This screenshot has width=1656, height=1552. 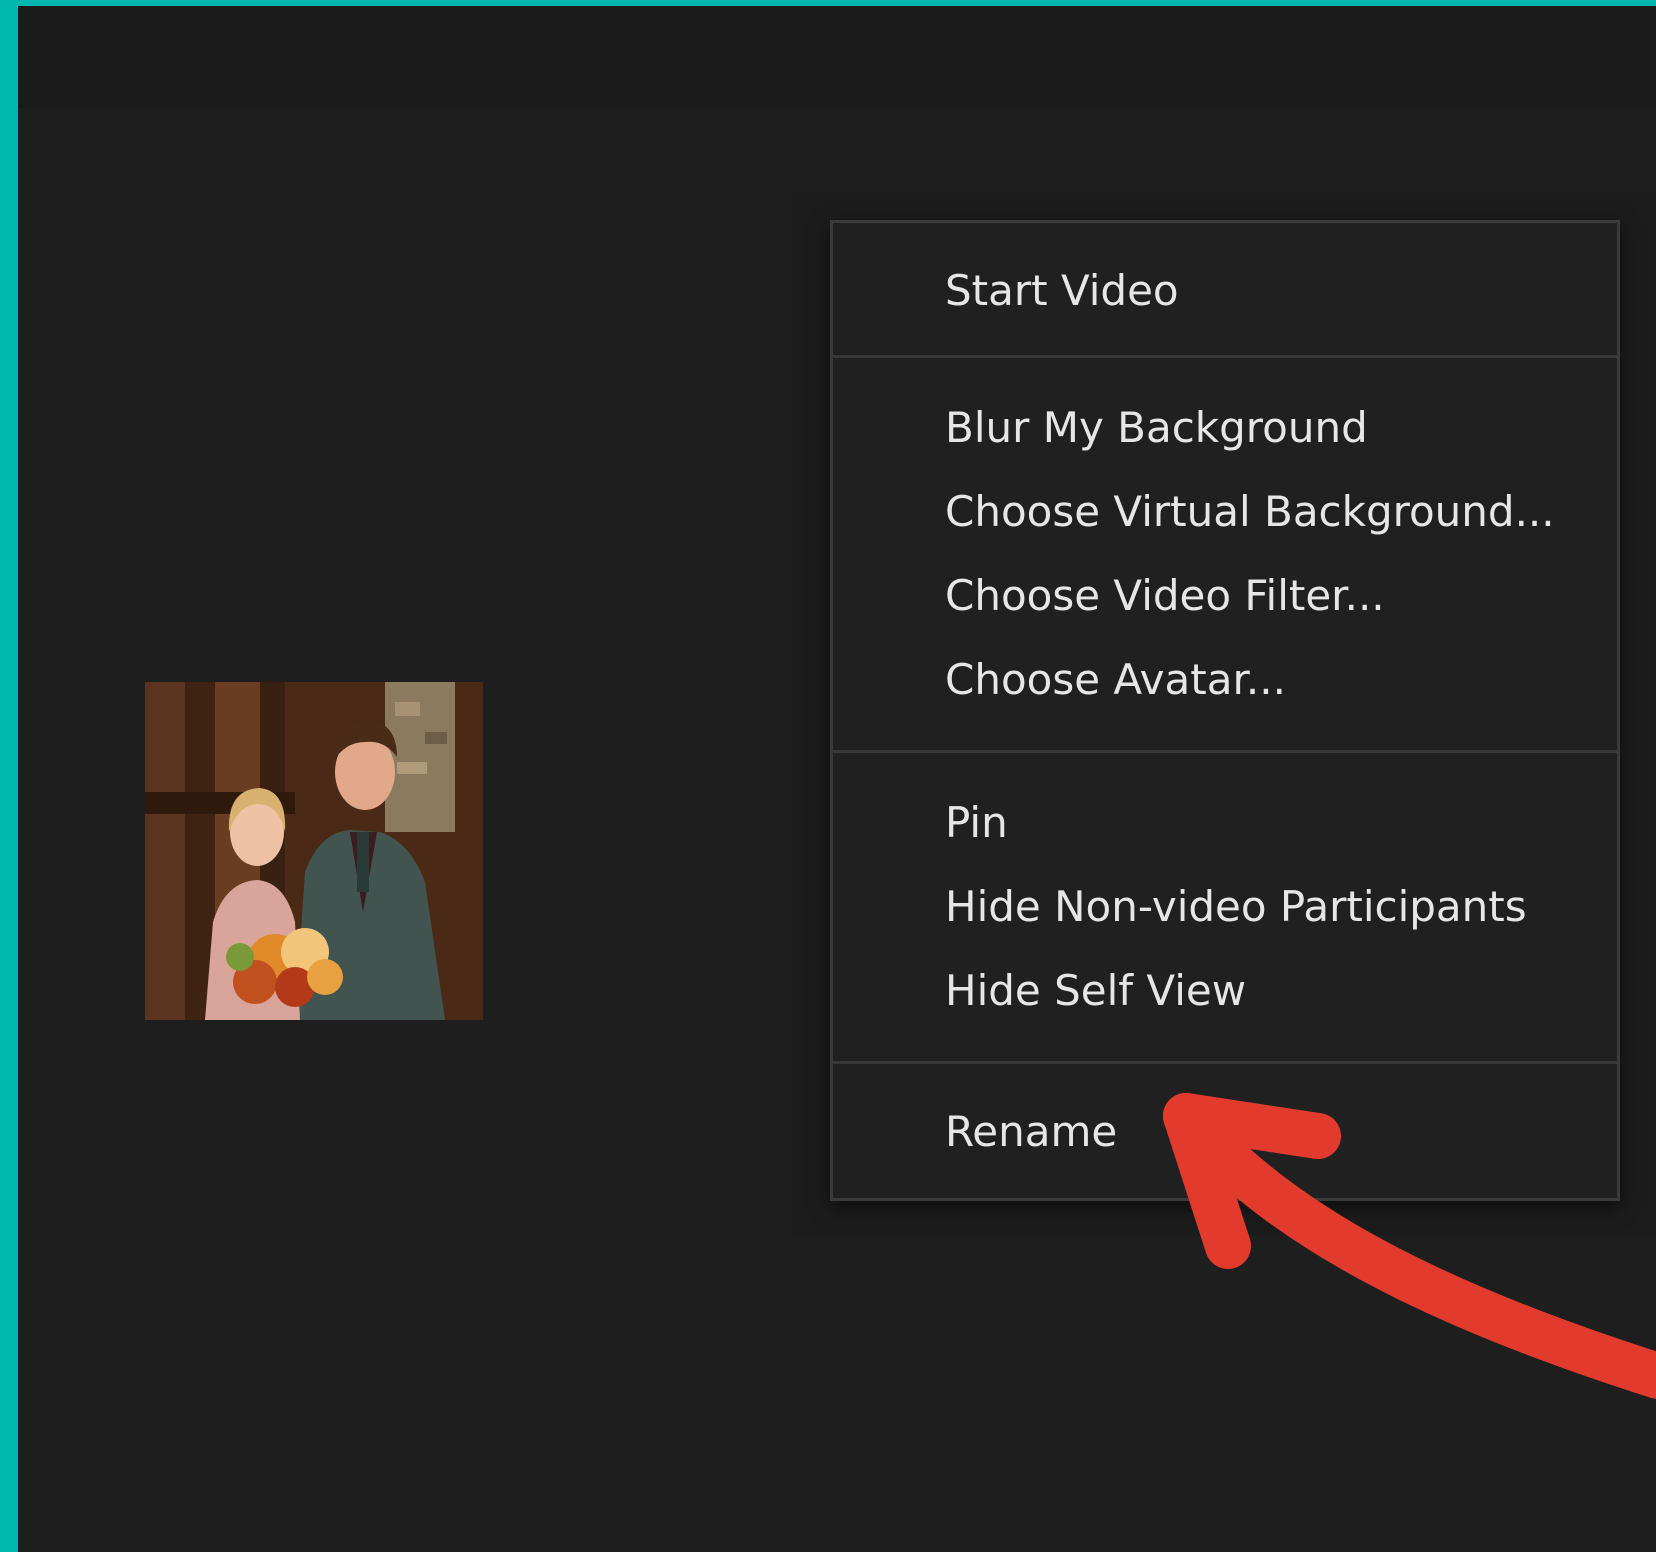 What do you see at coordinates (1225, 823) in the screenshot?
I see `menu-item-pin: Pin` at bounding box center [1225, 823].